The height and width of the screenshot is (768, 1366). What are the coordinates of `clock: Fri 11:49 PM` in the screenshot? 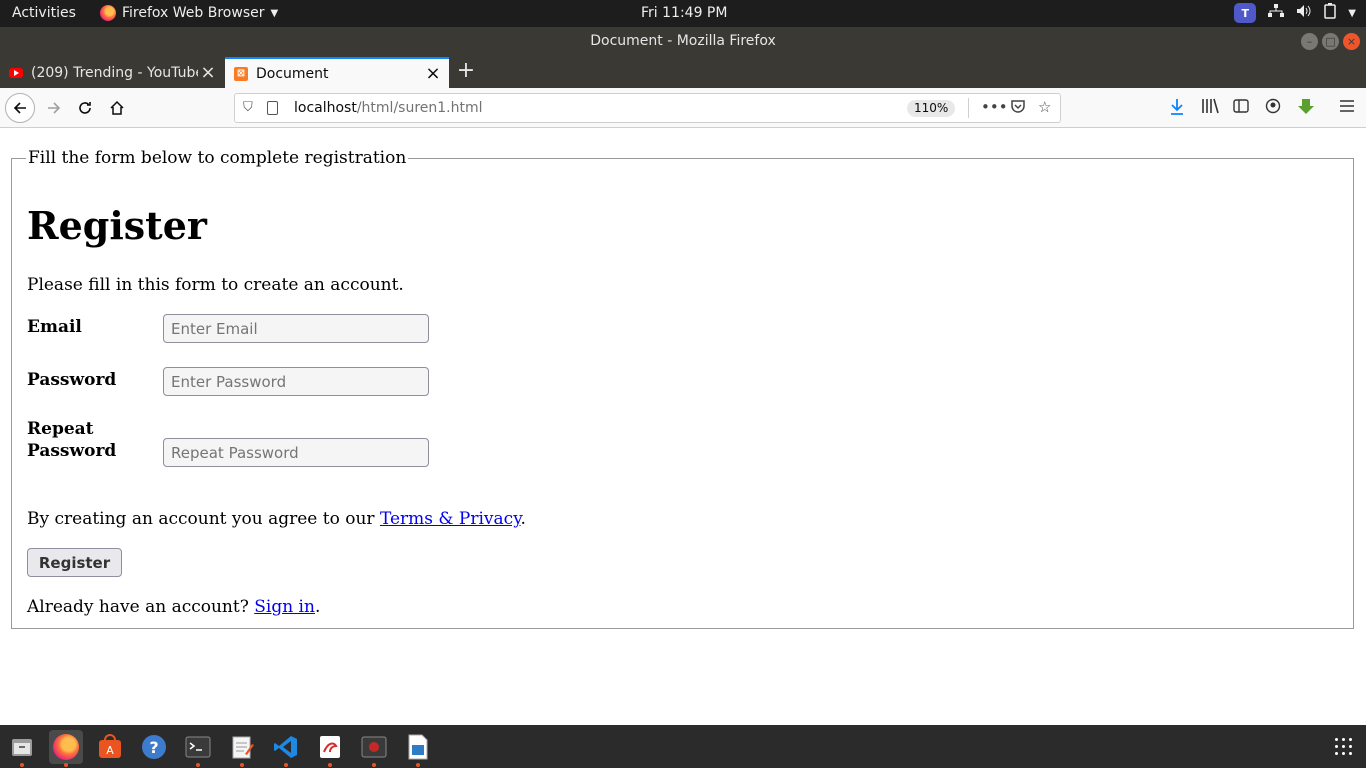 It's located at (684, 13).